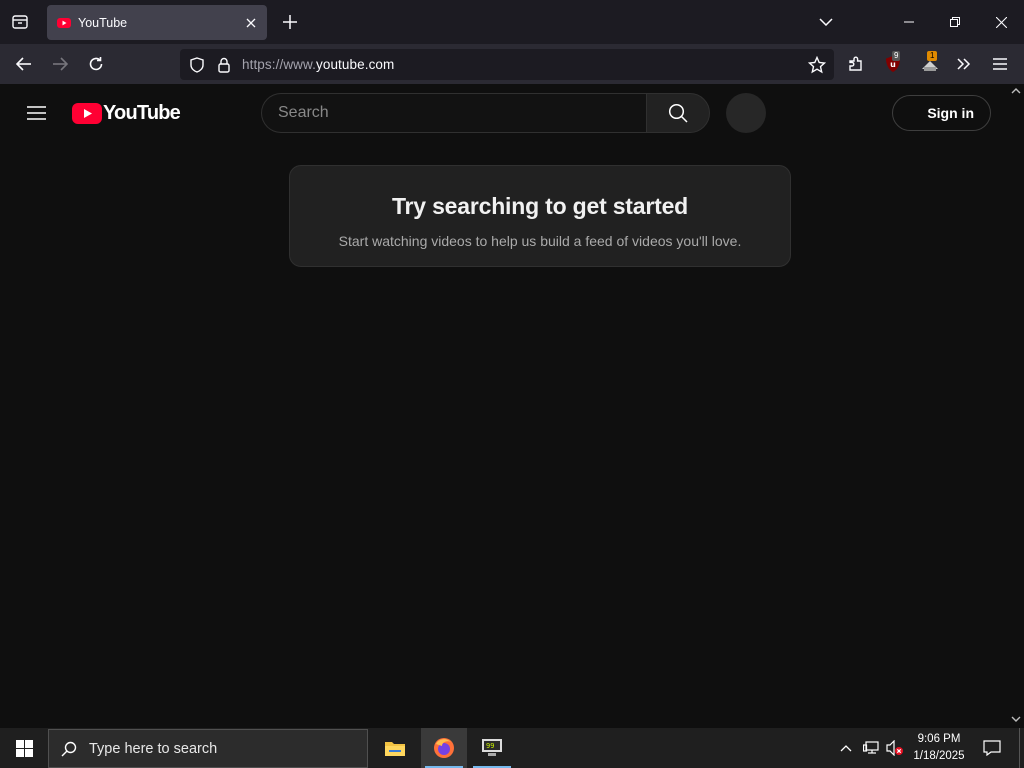 This screenshot has width=1024, height=768. Describe the element at coordinates (64, 22) in the screenshot. I see `youtube-favicon-icon` at that location.